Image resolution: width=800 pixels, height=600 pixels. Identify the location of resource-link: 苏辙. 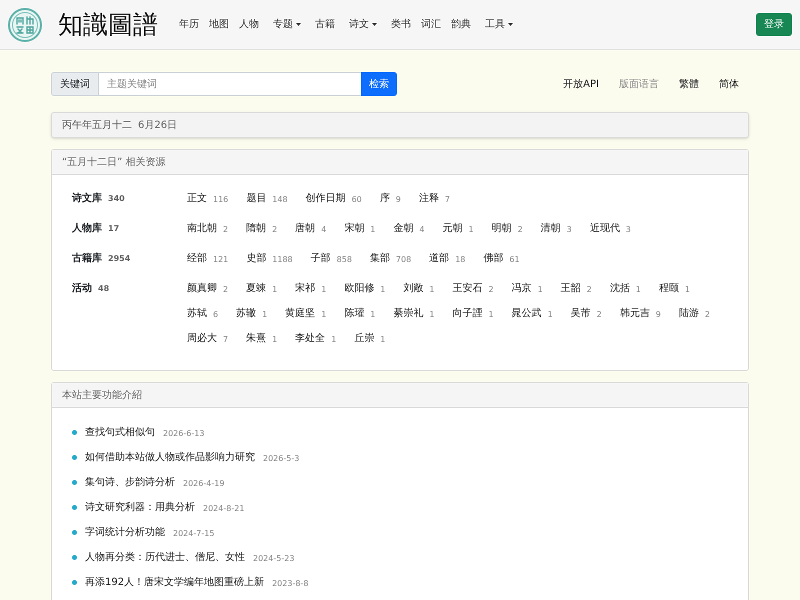
(246, 313).